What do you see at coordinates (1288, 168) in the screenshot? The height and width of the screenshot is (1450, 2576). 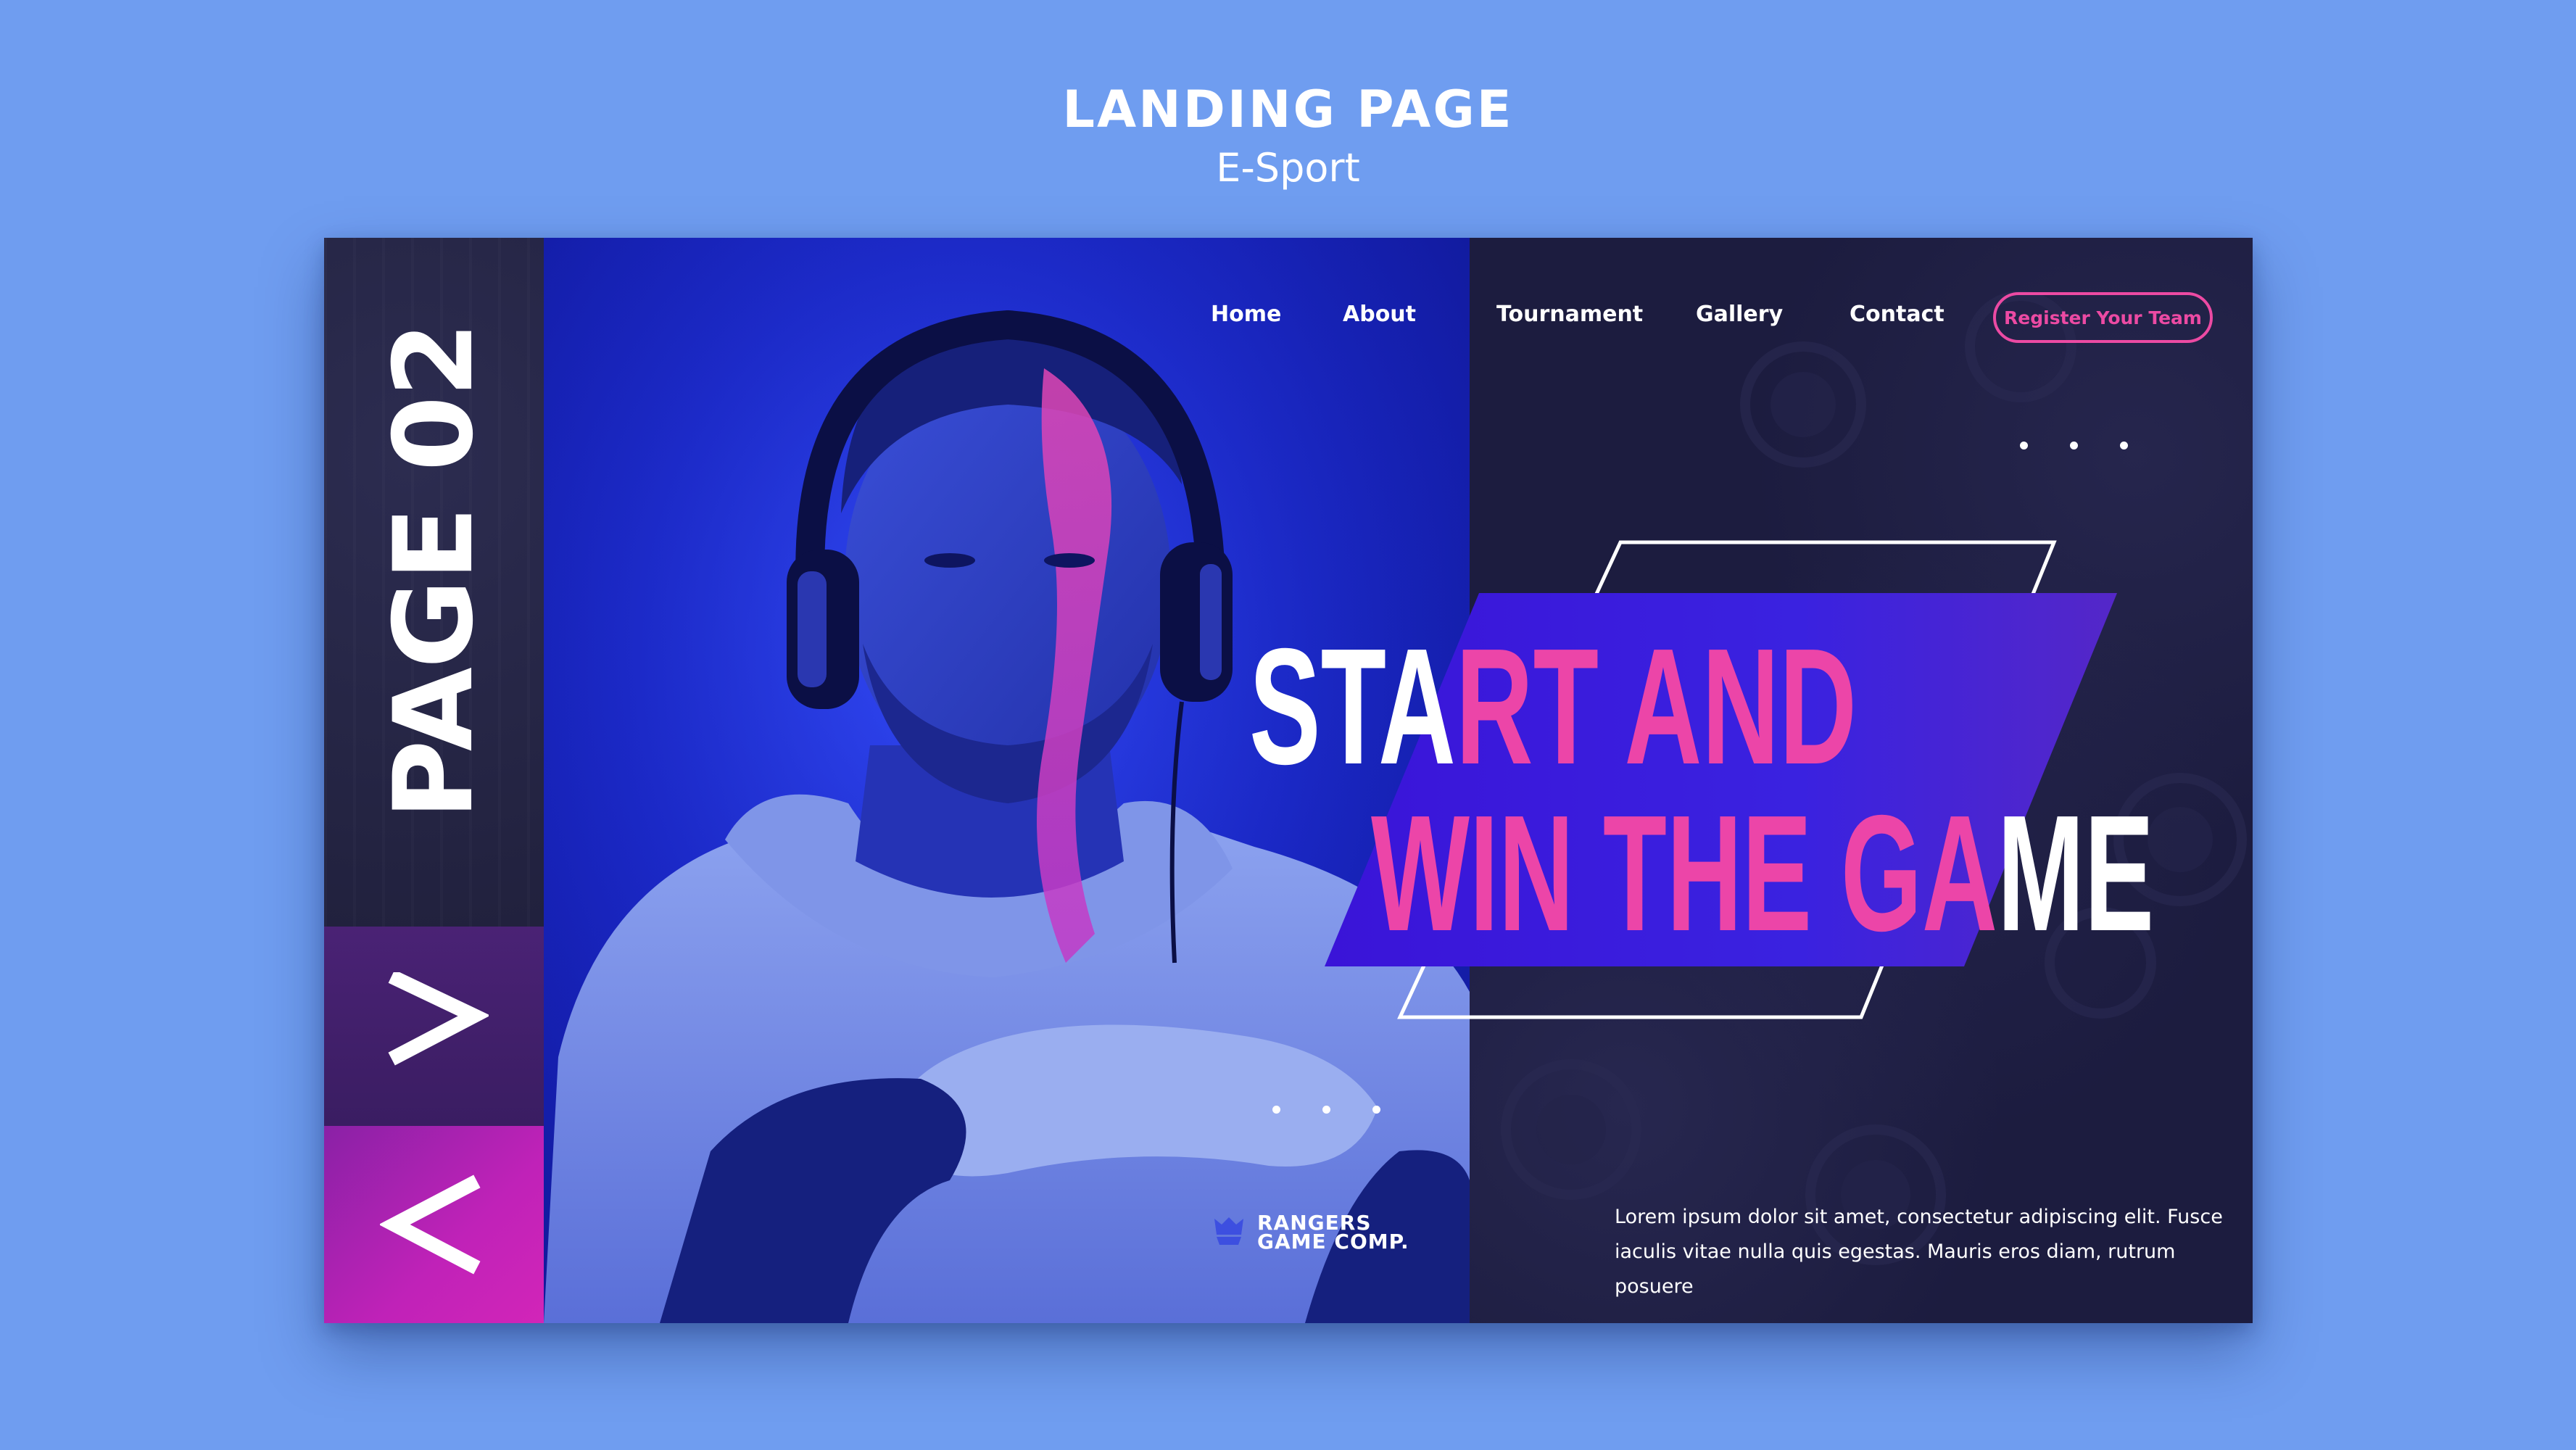 I see `page-subtitle: E-Sport` at bounding box center [1288, 168].